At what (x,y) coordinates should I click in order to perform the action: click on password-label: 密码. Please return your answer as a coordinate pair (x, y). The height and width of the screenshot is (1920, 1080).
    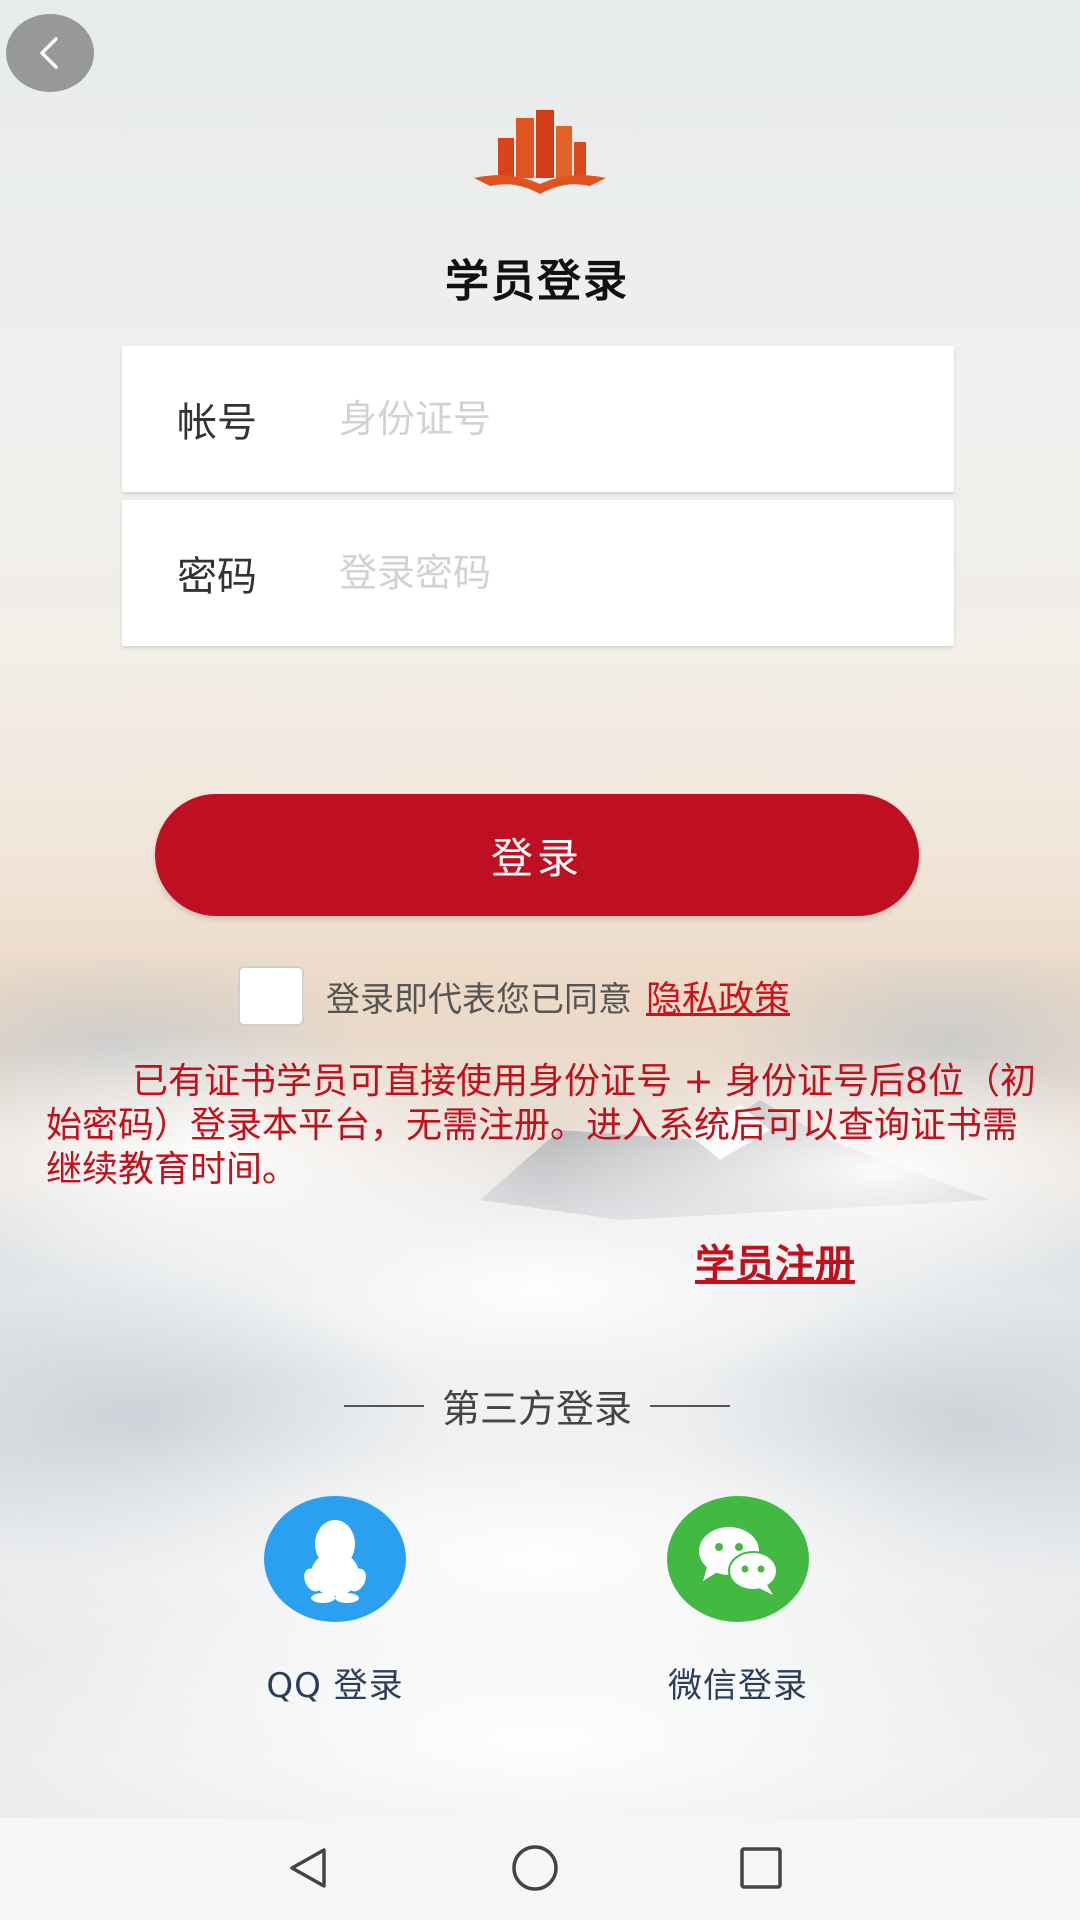
    Looking at the image, I should click on (217, 577).